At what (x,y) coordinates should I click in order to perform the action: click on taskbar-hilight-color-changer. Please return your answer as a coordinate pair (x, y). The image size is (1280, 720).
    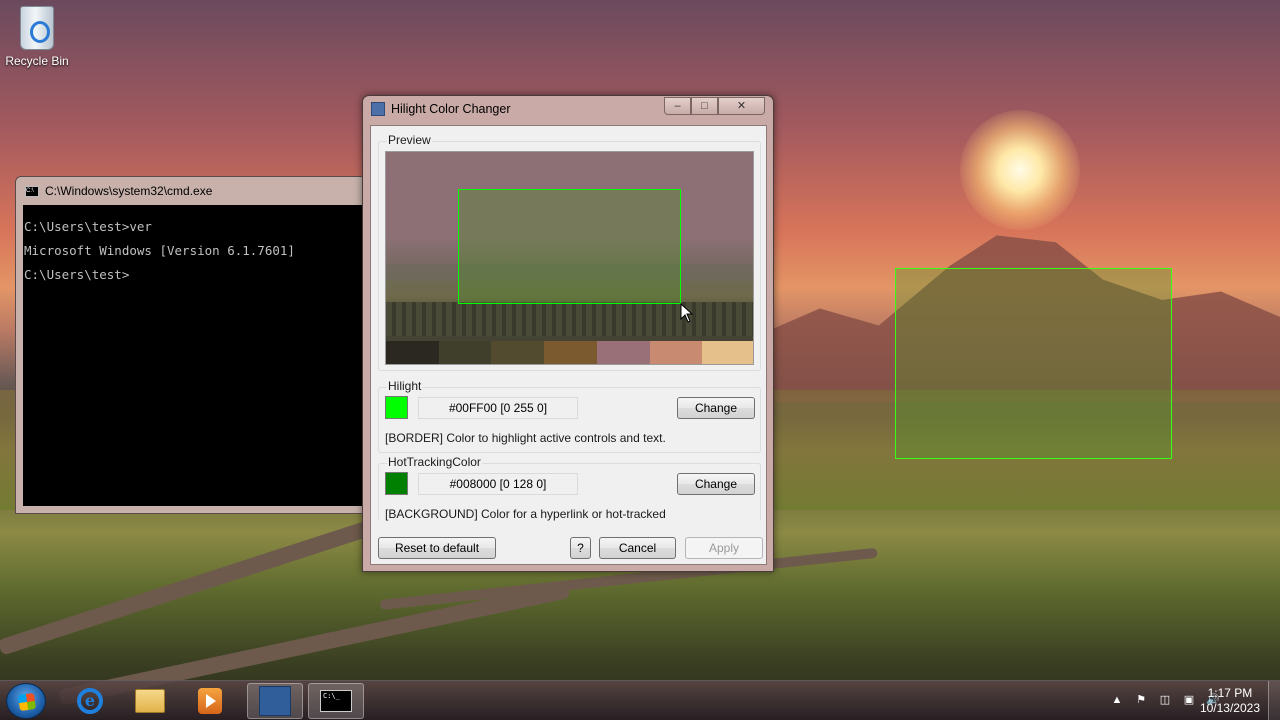
    Looking at the image, I should click on (275, 701).